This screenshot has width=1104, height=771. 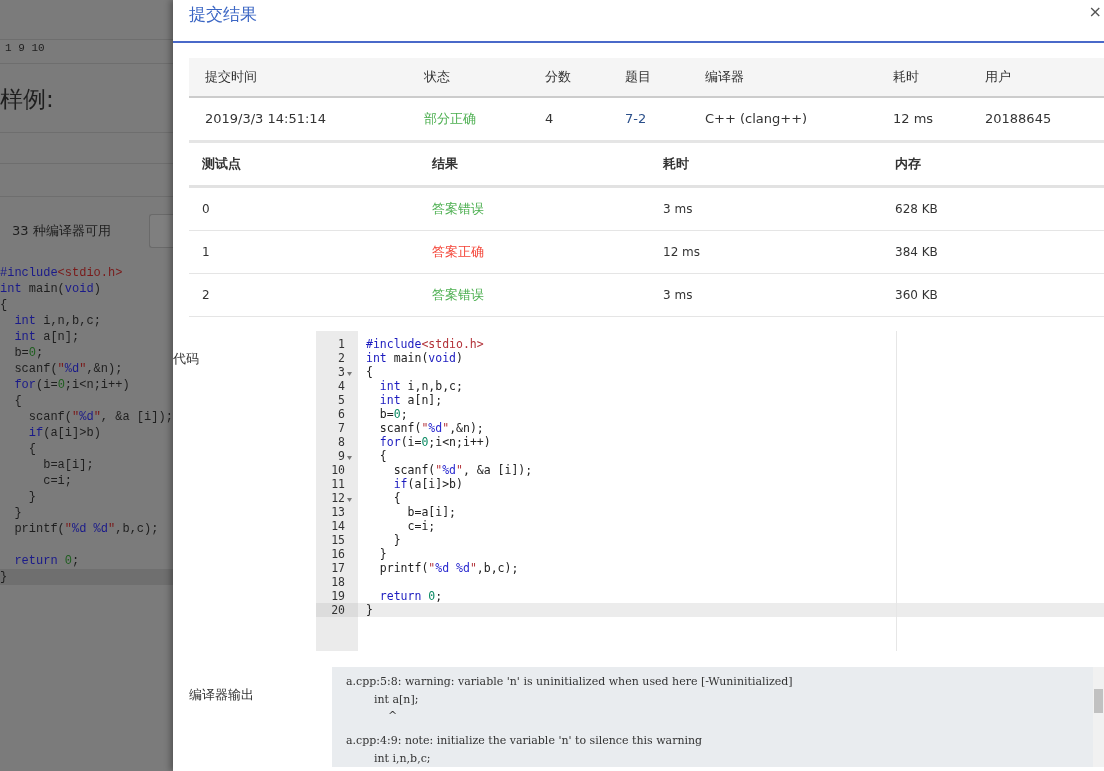 What do you see at coordinates (917, 252) in the screenshot?
I see `table-cell-text: 384 KB` at bounding box center [917, 252].